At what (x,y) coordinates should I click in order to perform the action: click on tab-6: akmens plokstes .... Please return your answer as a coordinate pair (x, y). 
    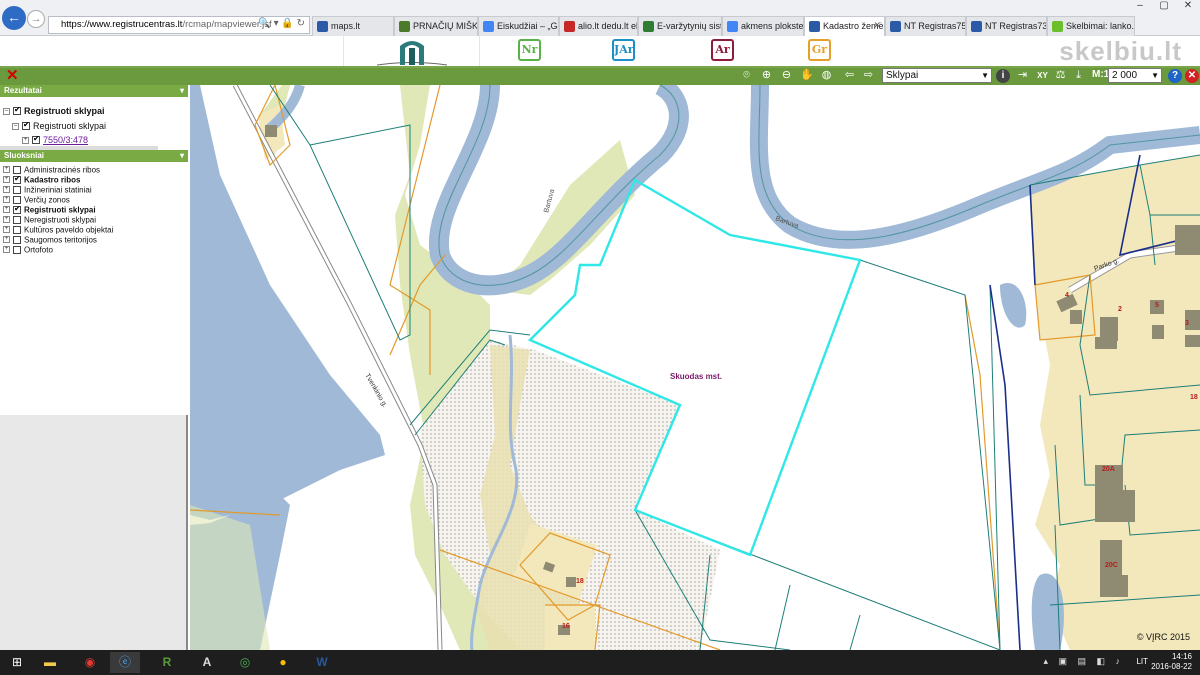
    Looking at the image, I should click on (763, 26).